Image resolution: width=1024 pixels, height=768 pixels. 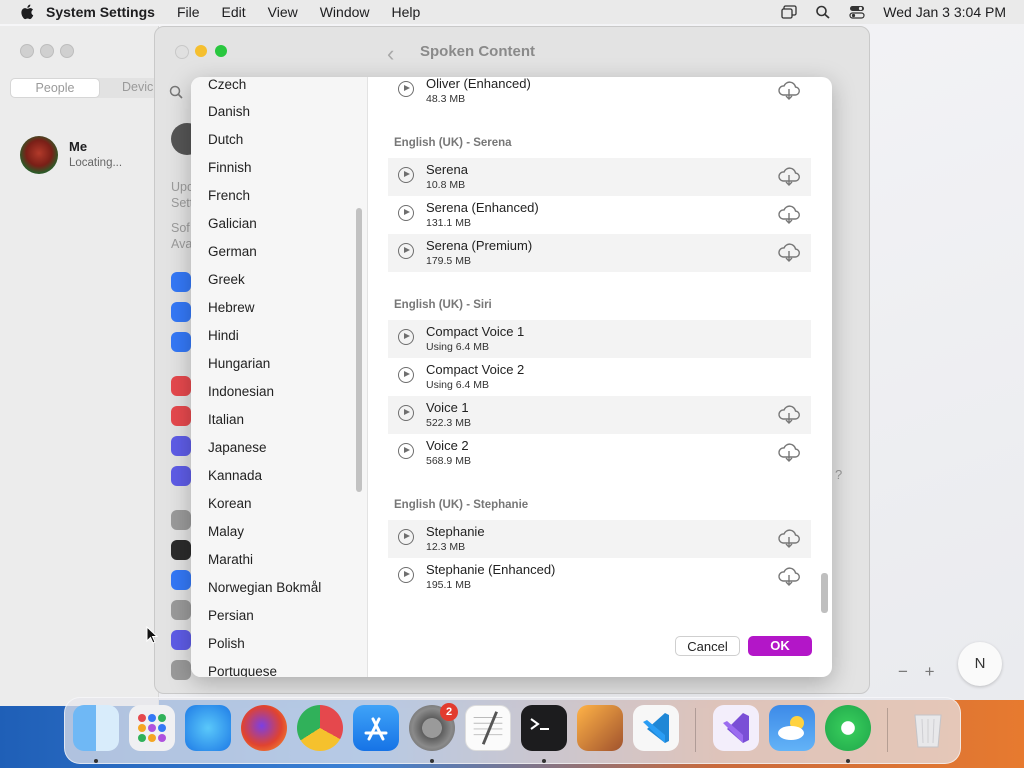 I want to click on language-item: Danish, so click(x=229, y=111).